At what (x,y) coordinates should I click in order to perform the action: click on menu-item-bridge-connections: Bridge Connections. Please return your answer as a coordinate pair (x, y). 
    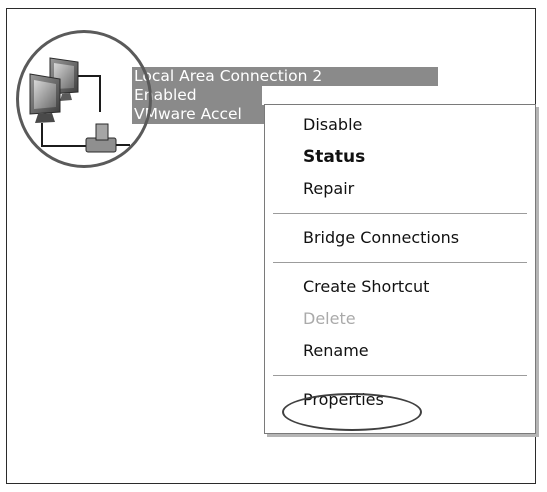
    Looking at the image, I should click on (400, 238).